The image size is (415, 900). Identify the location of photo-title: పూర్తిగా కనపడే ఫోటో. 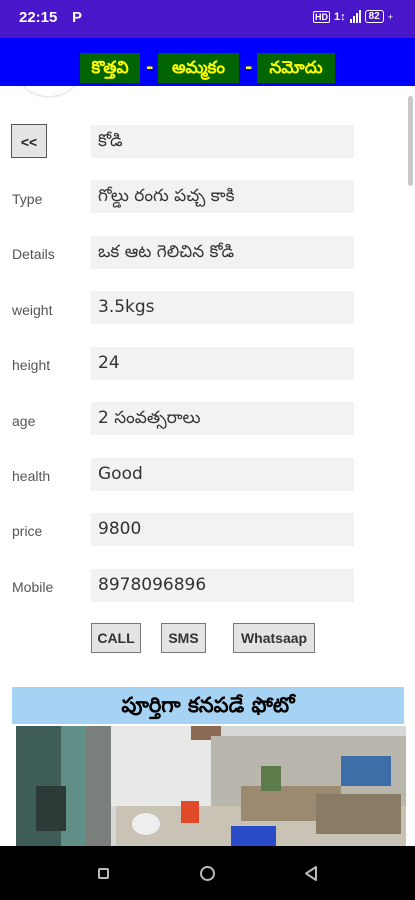
(208, 705).